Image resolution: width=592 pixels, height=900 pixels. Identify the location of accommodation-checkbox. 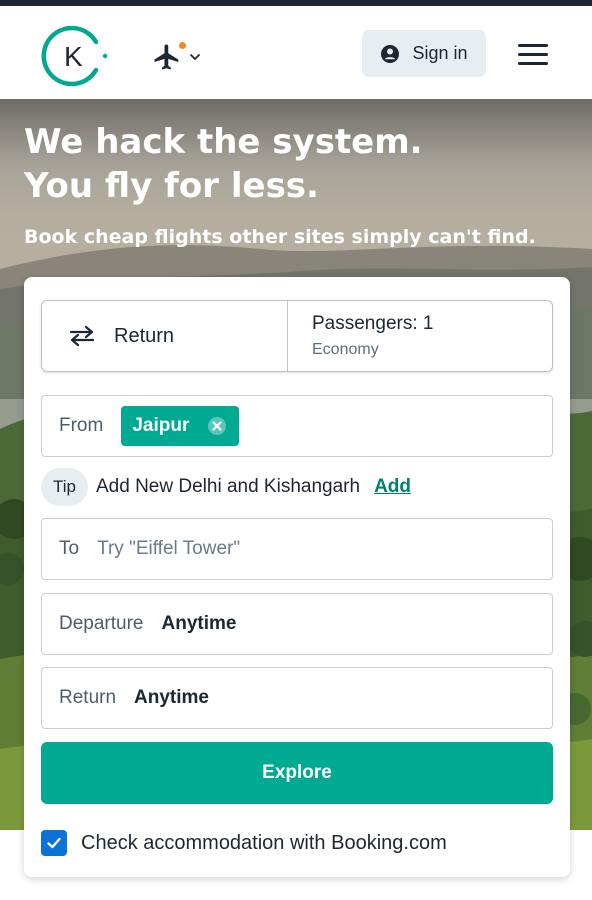
(54, 843).